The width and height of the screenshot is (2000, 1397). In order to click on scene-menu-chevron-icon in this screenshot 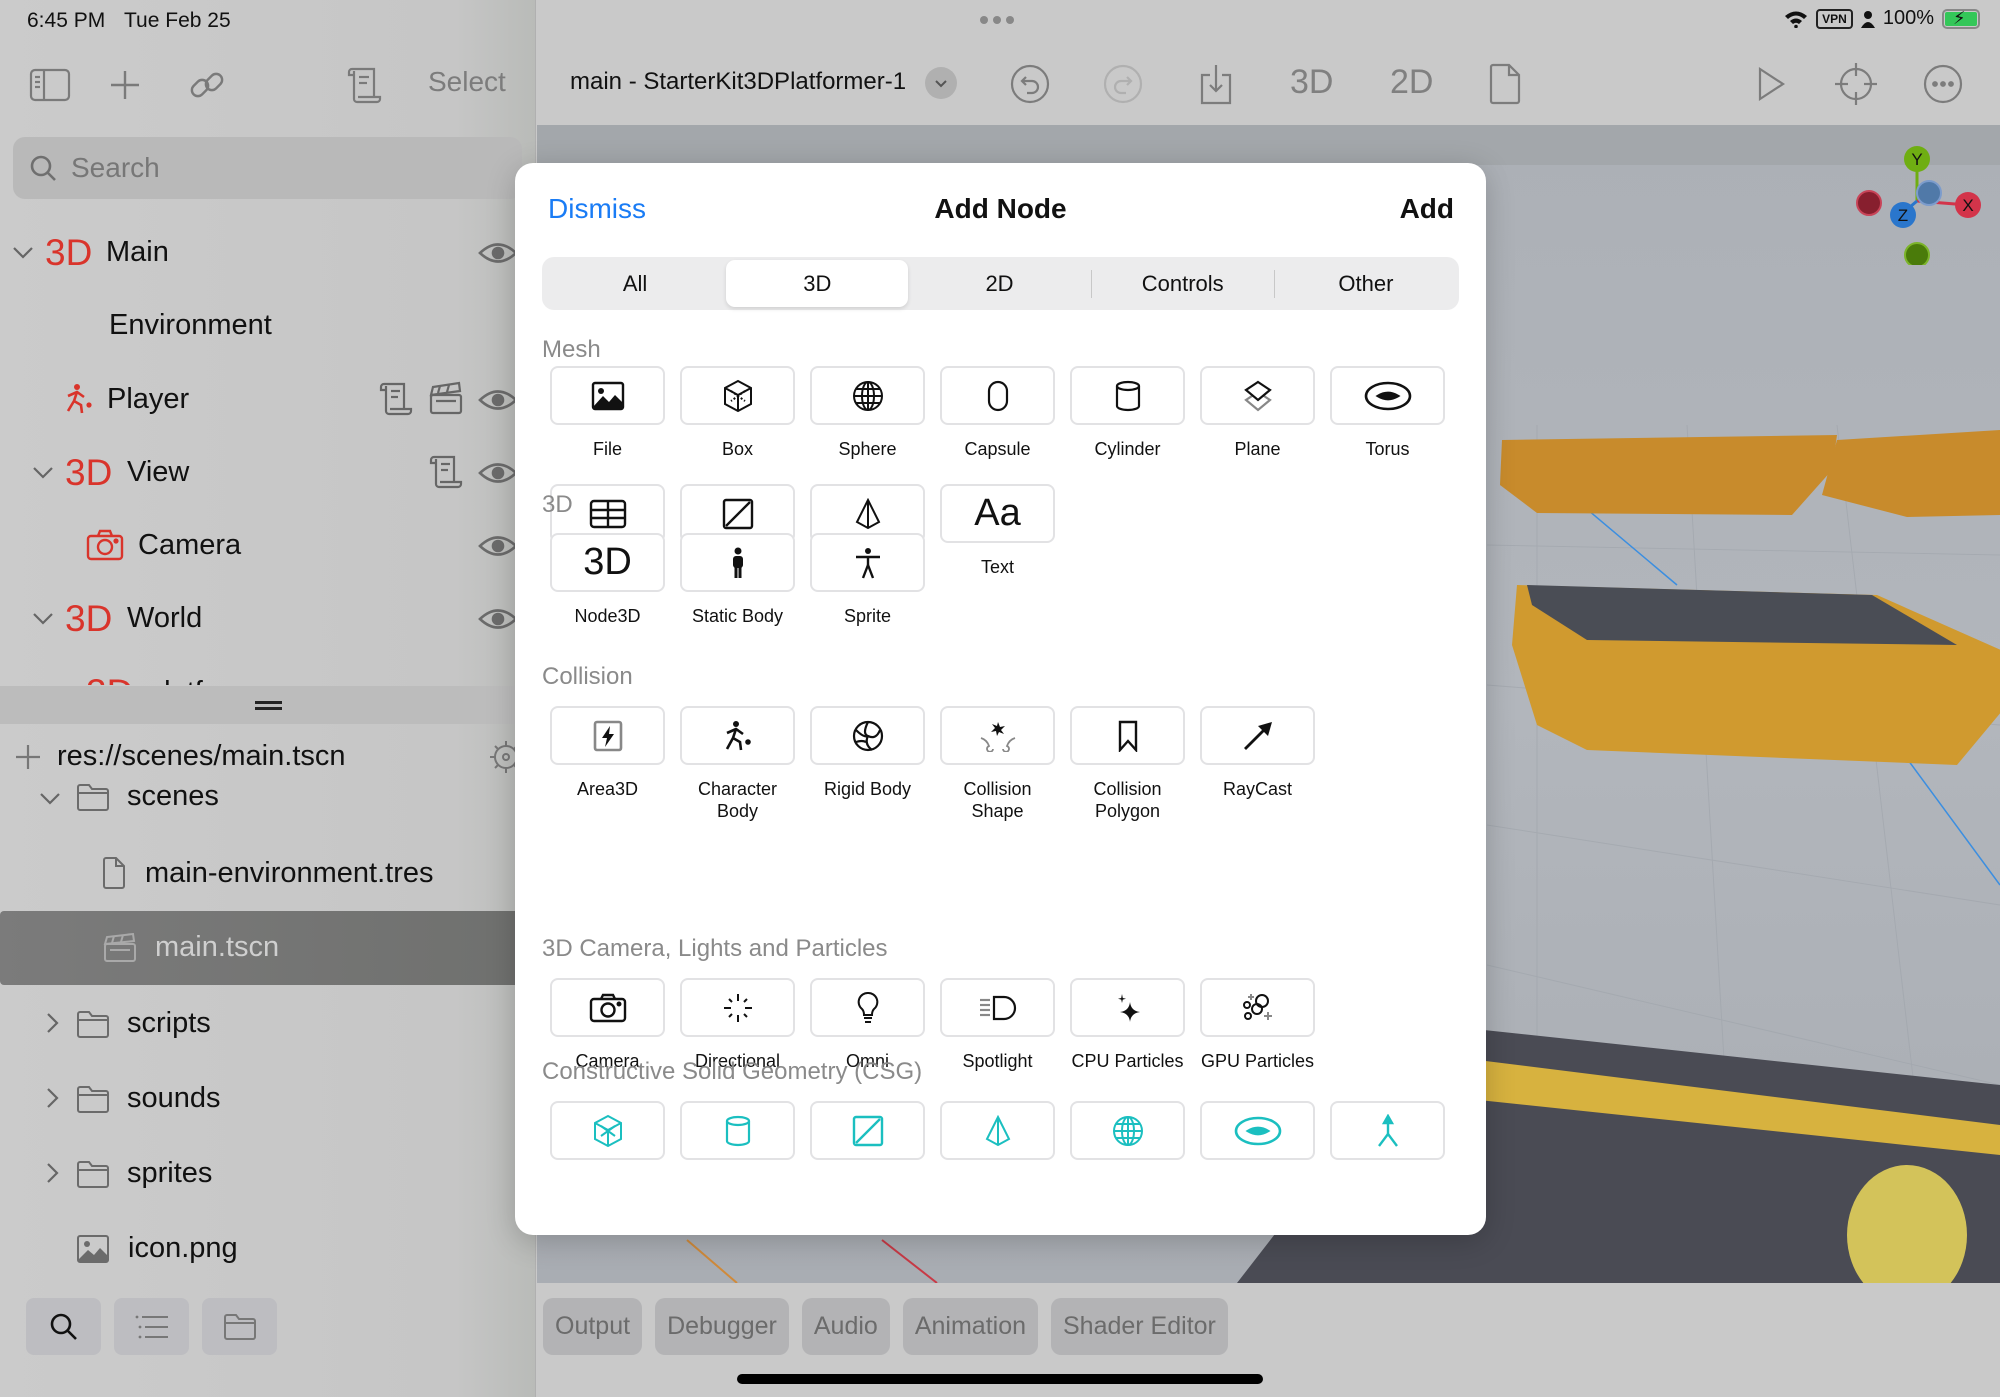, I will do `click(941, 83)`.